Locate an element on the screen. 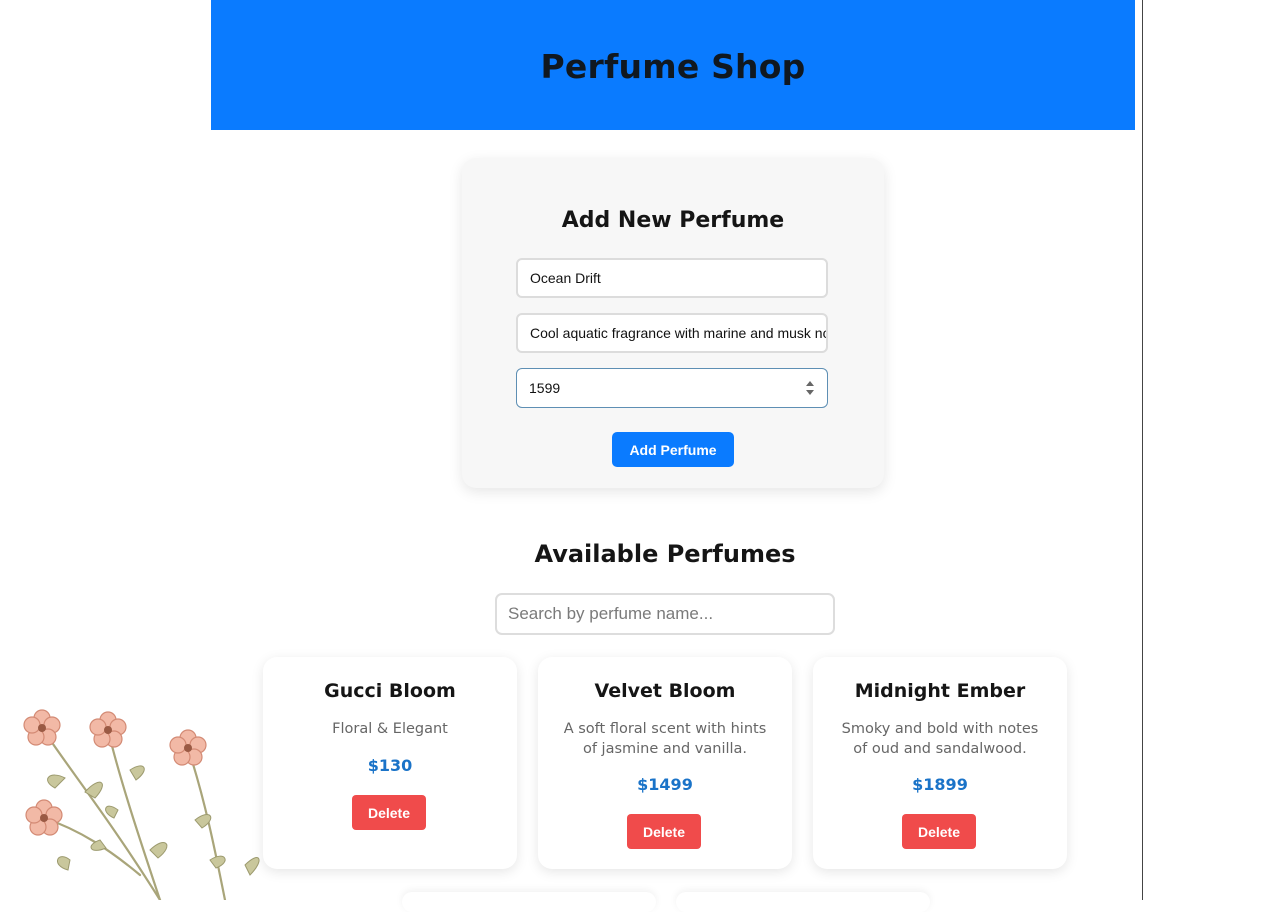 The width and height of the screenshot is (1276, 912). perfume-card: Gucci Bloom Floral & Elegant $130 Delete is located at coordinates (390, 763).